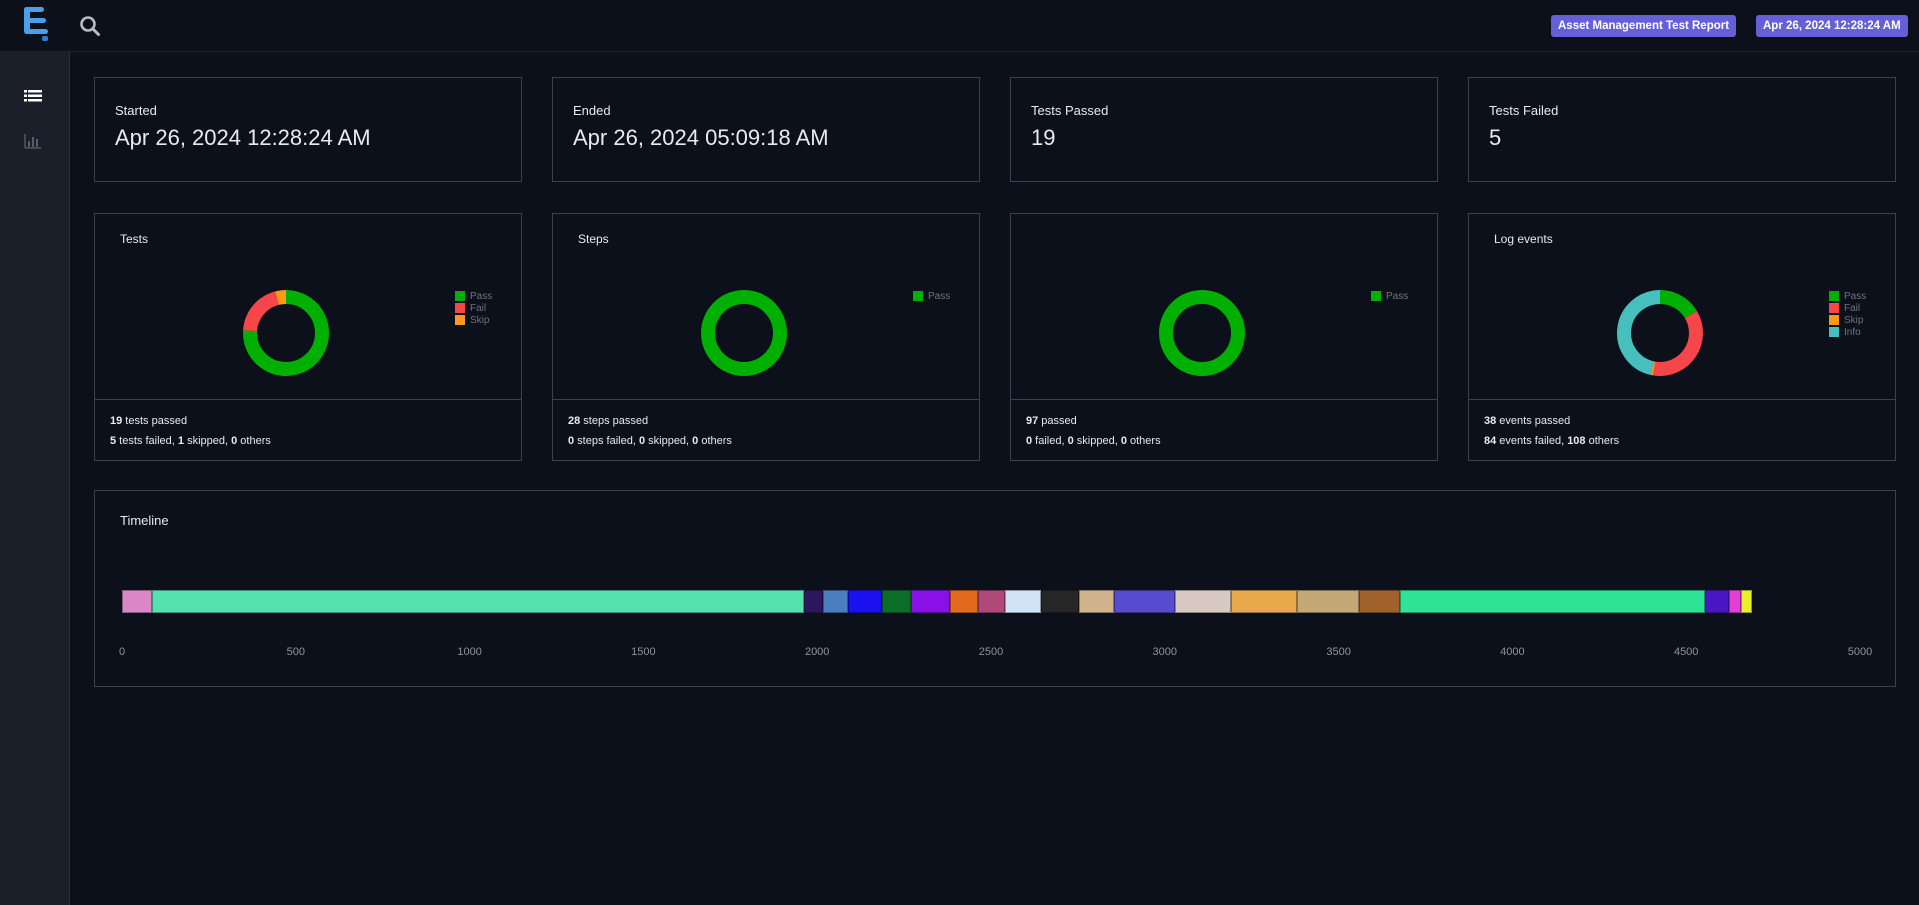  I want to click on timeline-tick-label: 500, so click(295, 652).